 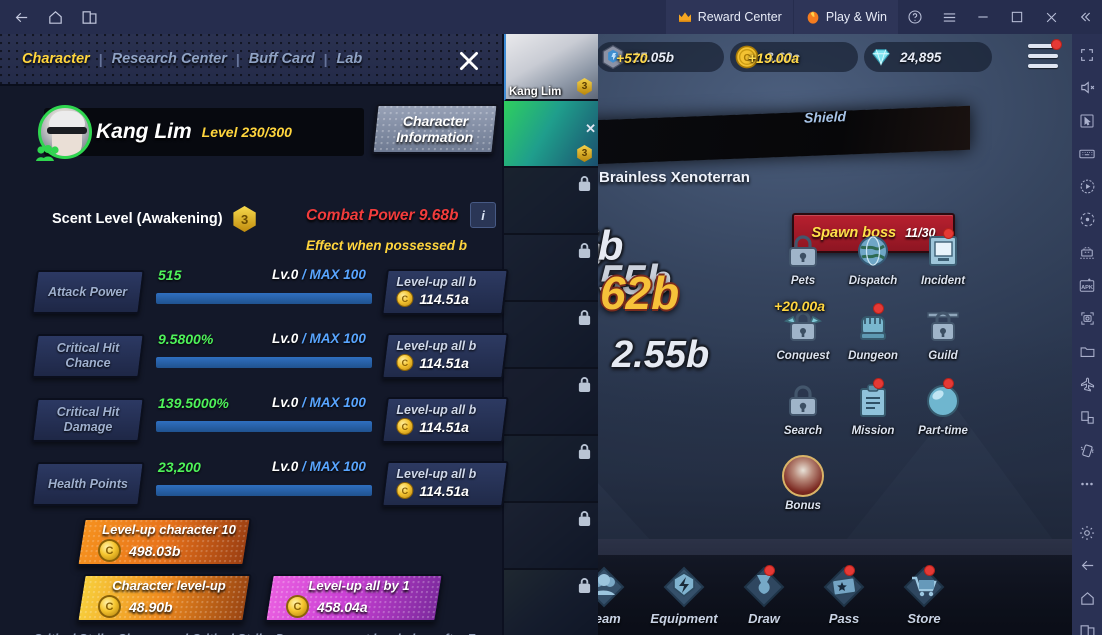 I want to click on screenshot-icon, so click(x=1087, y=318).